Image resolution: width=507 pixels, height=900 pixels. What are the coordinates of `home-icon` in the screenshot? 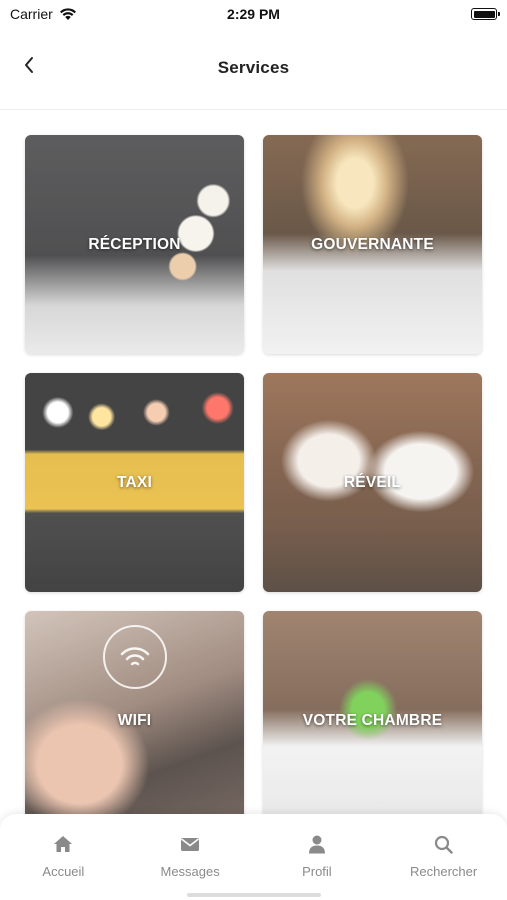 It's located at (63, 844).